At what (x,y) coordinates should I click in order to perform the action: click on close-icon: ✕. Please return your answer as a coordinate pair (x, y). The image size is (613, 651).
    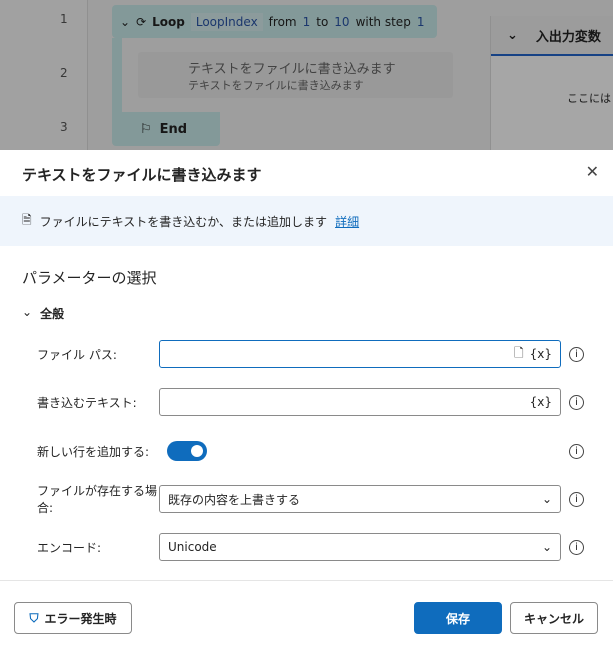
    Looking at the image, I should click on (592, 171).